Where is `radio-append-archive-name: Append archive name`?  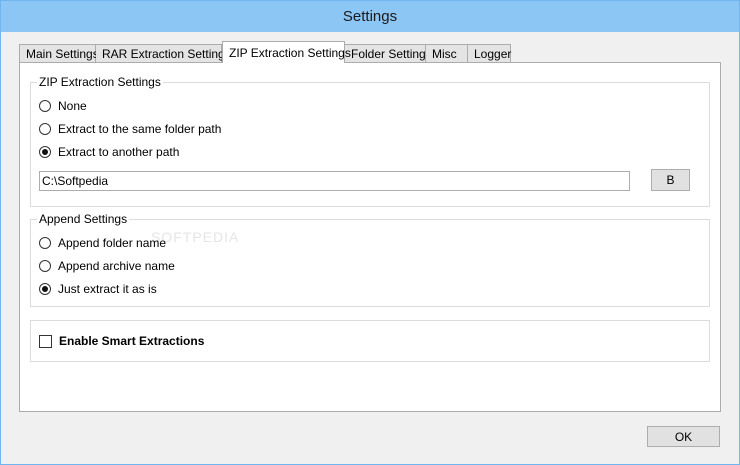
radio-append-archive-name: Append archive name is located at coordinates (107, 266).